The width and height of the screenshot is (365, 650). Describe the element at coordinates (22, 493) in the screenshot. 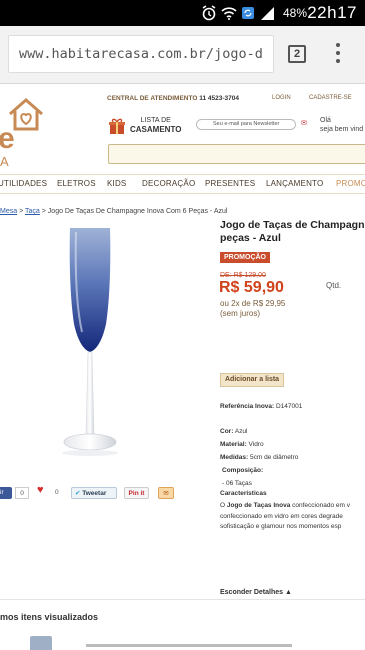

I see `facebook-like-count: 0` at that location.